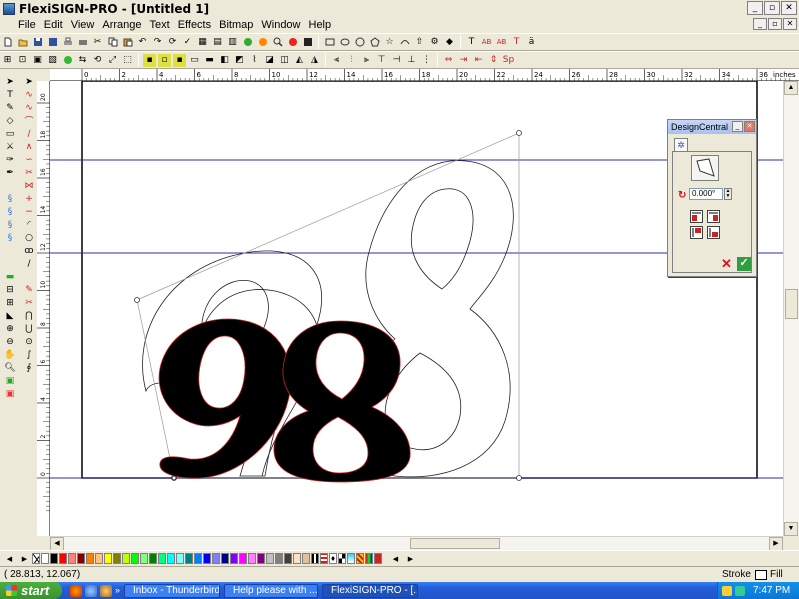 This screenshot has width=799, height=599. What do you see at coordinates (516, 42) in the screenshot?
I see `text-font-icon: T` at bounding box center [516, 42].